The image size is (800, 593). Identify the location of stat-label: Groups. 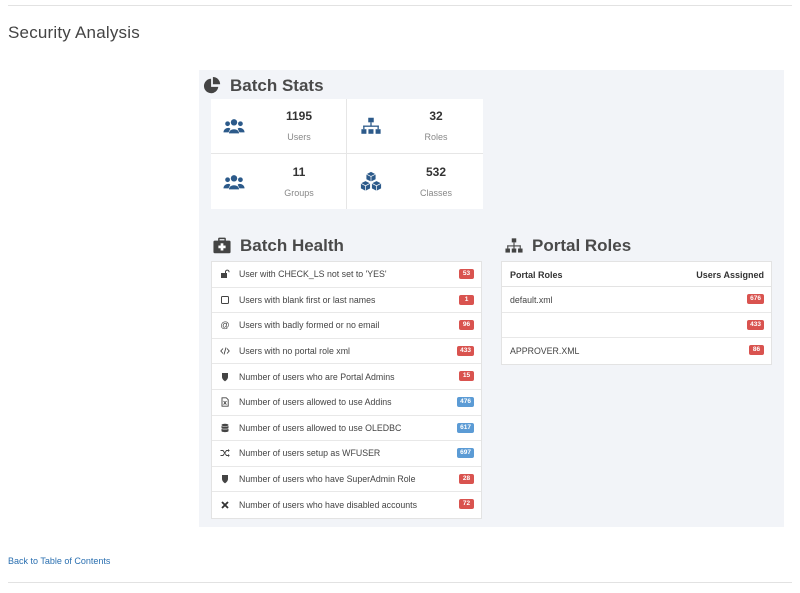
(299, 193).